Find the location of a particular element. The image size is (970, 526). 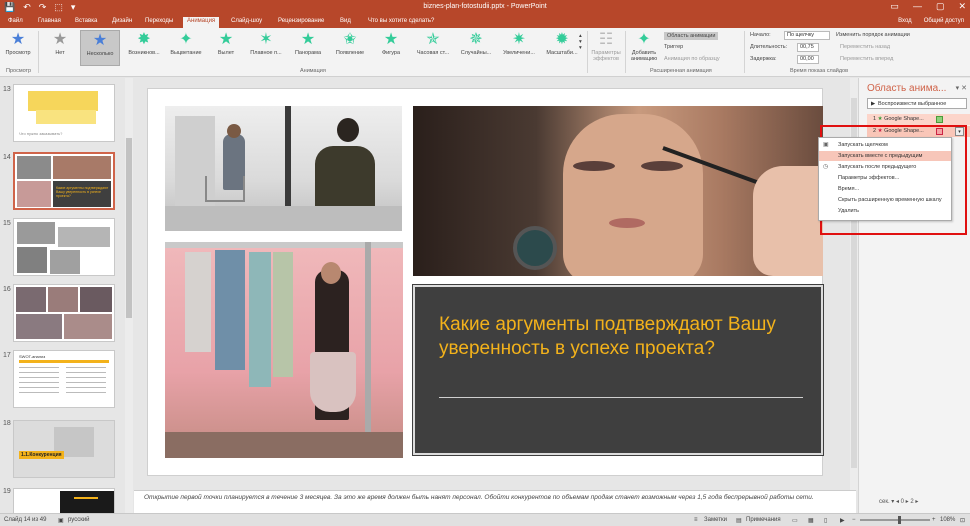

zoom-slider-handle is located at coordinates (899, 520).